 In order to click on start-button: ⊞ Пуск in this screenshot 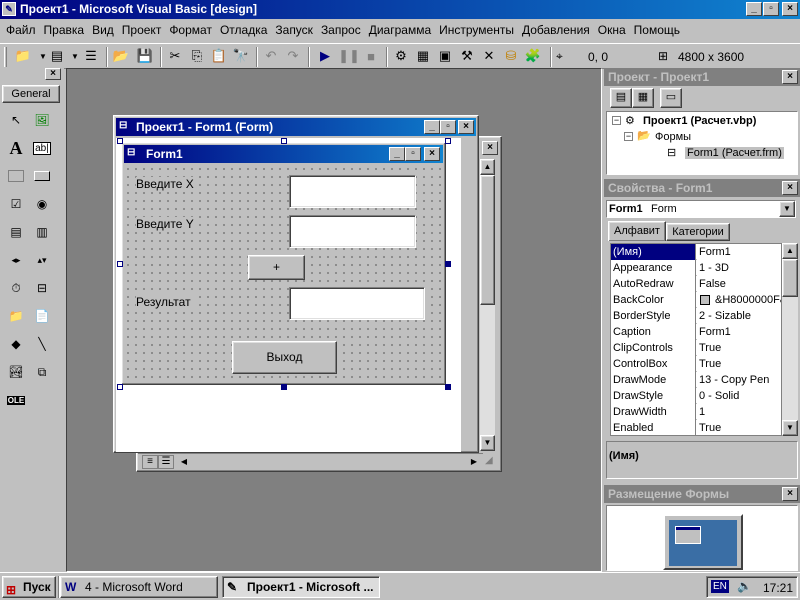, I will do `click(29, 587)`.